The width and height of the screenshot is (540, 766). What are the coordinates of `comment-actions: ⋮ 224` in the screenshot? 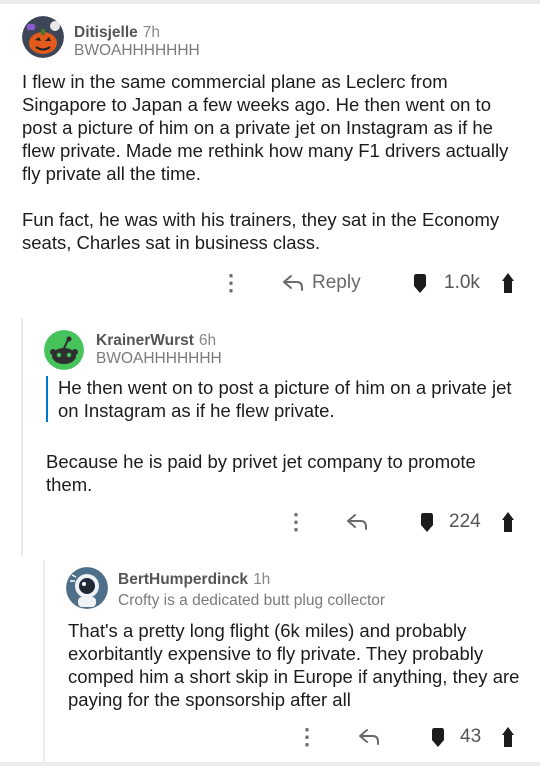 It's located at (270, 522).